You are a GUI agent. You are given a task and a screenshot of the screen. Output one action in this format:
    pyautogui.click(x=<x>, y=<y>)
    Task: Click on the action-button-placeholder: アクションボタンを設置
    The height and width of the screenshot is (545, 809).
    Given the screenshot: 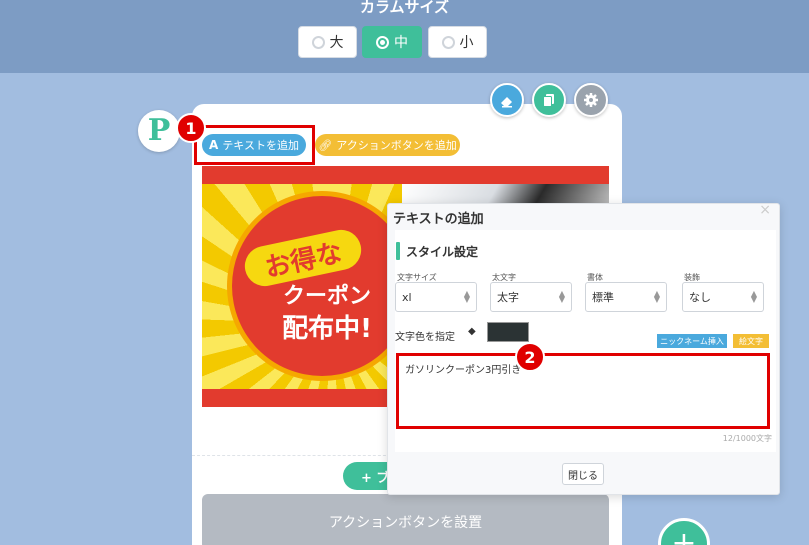 What is the action you would take?
    pyautogui.click(x=405, y=519)
    